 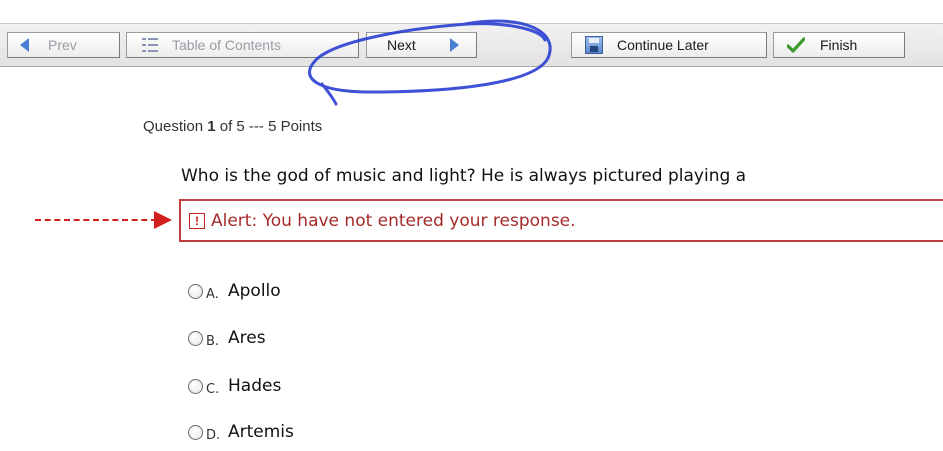 I want to click on left-triangle-icon, so click(x=24, y=45).